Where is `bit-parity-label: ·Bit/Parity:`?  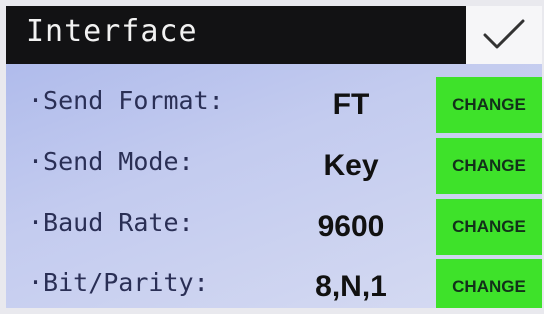 bit-parity-label: ·Bit/Parity: is located at coordinates (118, 282).